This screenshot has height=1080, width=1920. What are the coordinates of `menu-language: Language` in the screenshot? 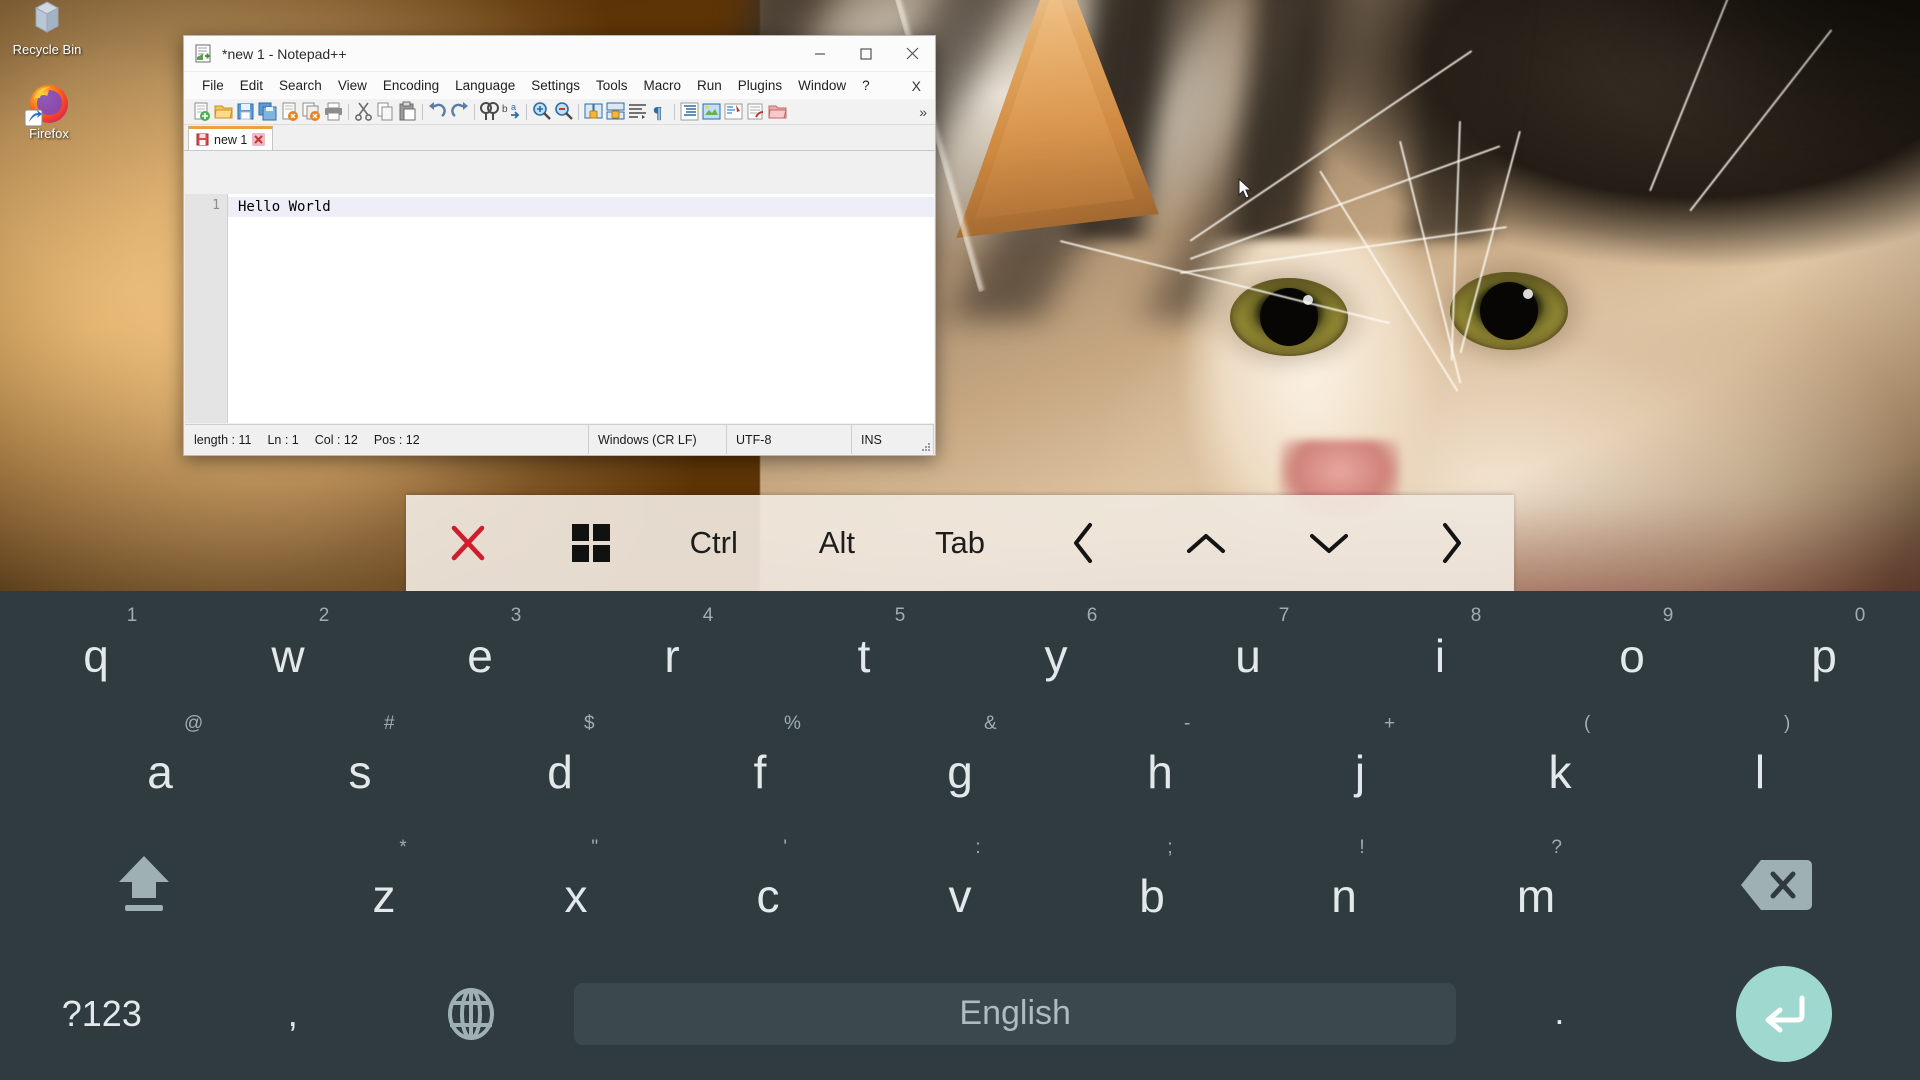 It's located at (485, 85).